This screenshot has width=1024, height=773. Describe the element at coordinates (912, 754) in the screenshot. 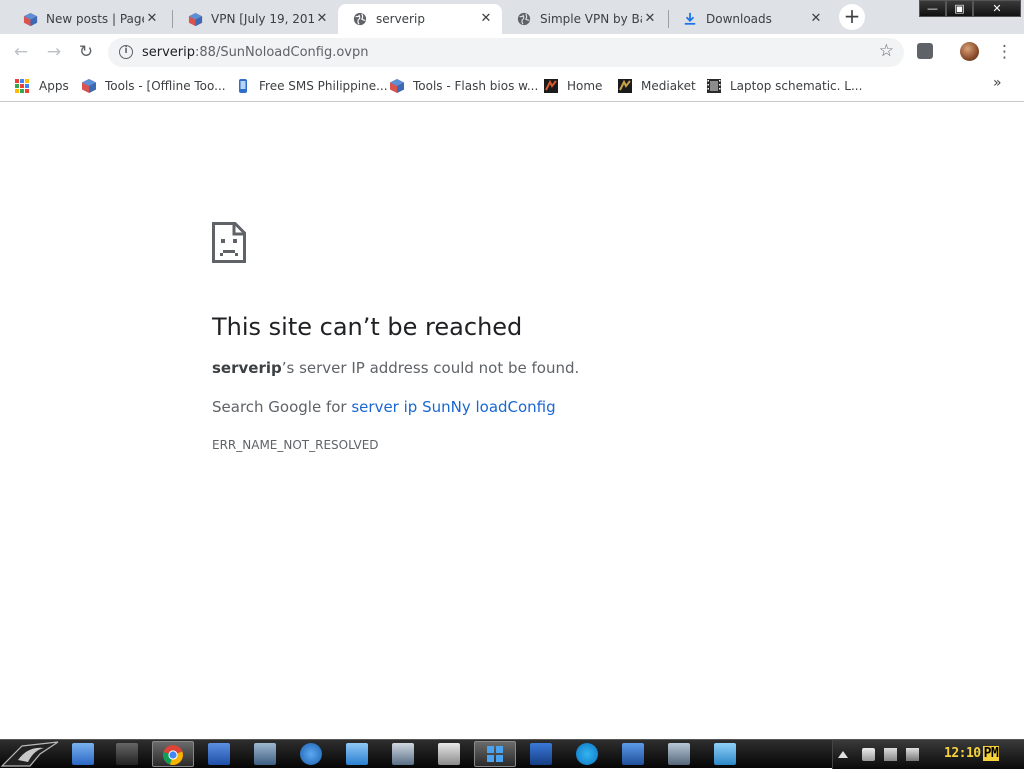

I see `battery-icon` at that location.